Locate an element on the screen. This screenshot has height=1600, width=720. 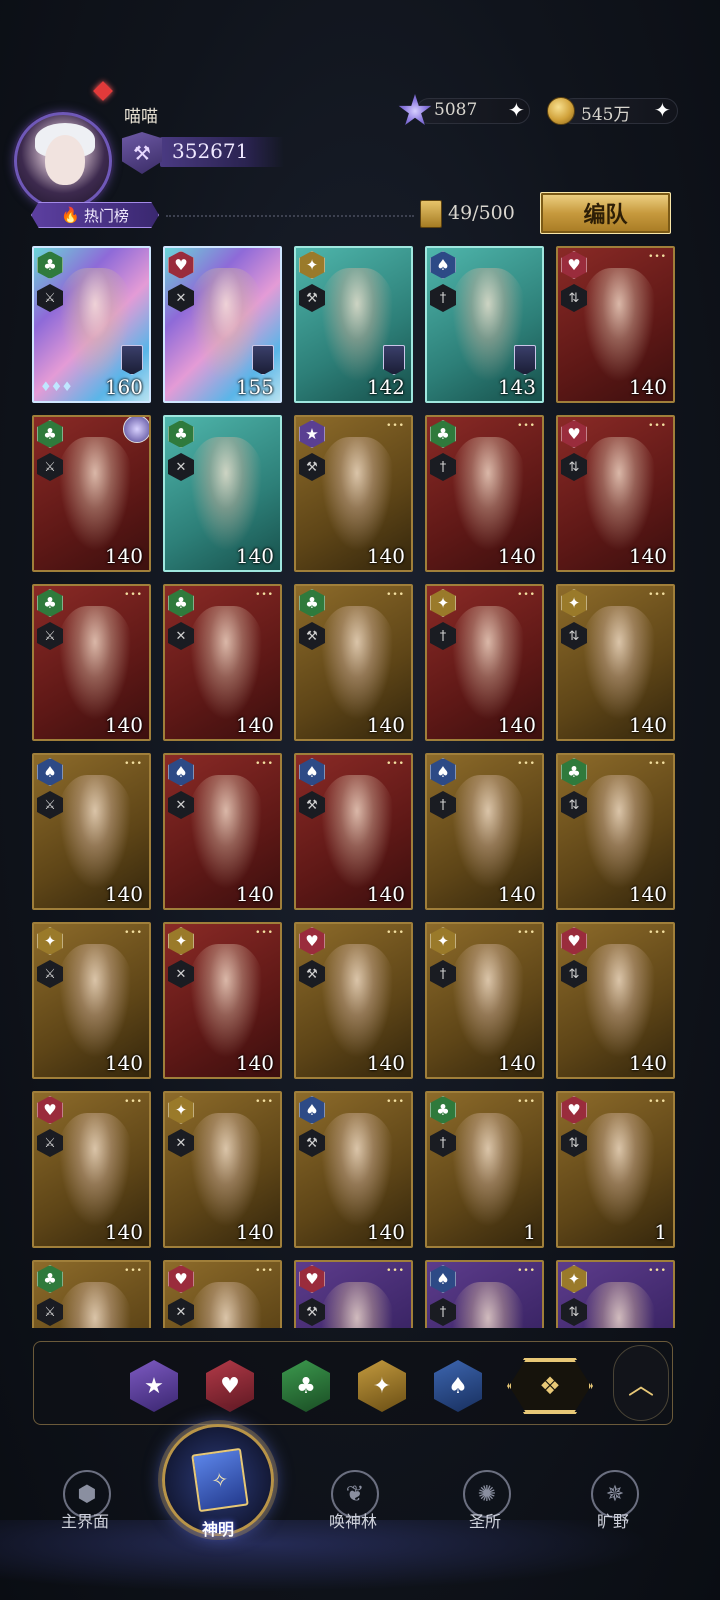
card-level: 143 is located at coordinates (516, 387).